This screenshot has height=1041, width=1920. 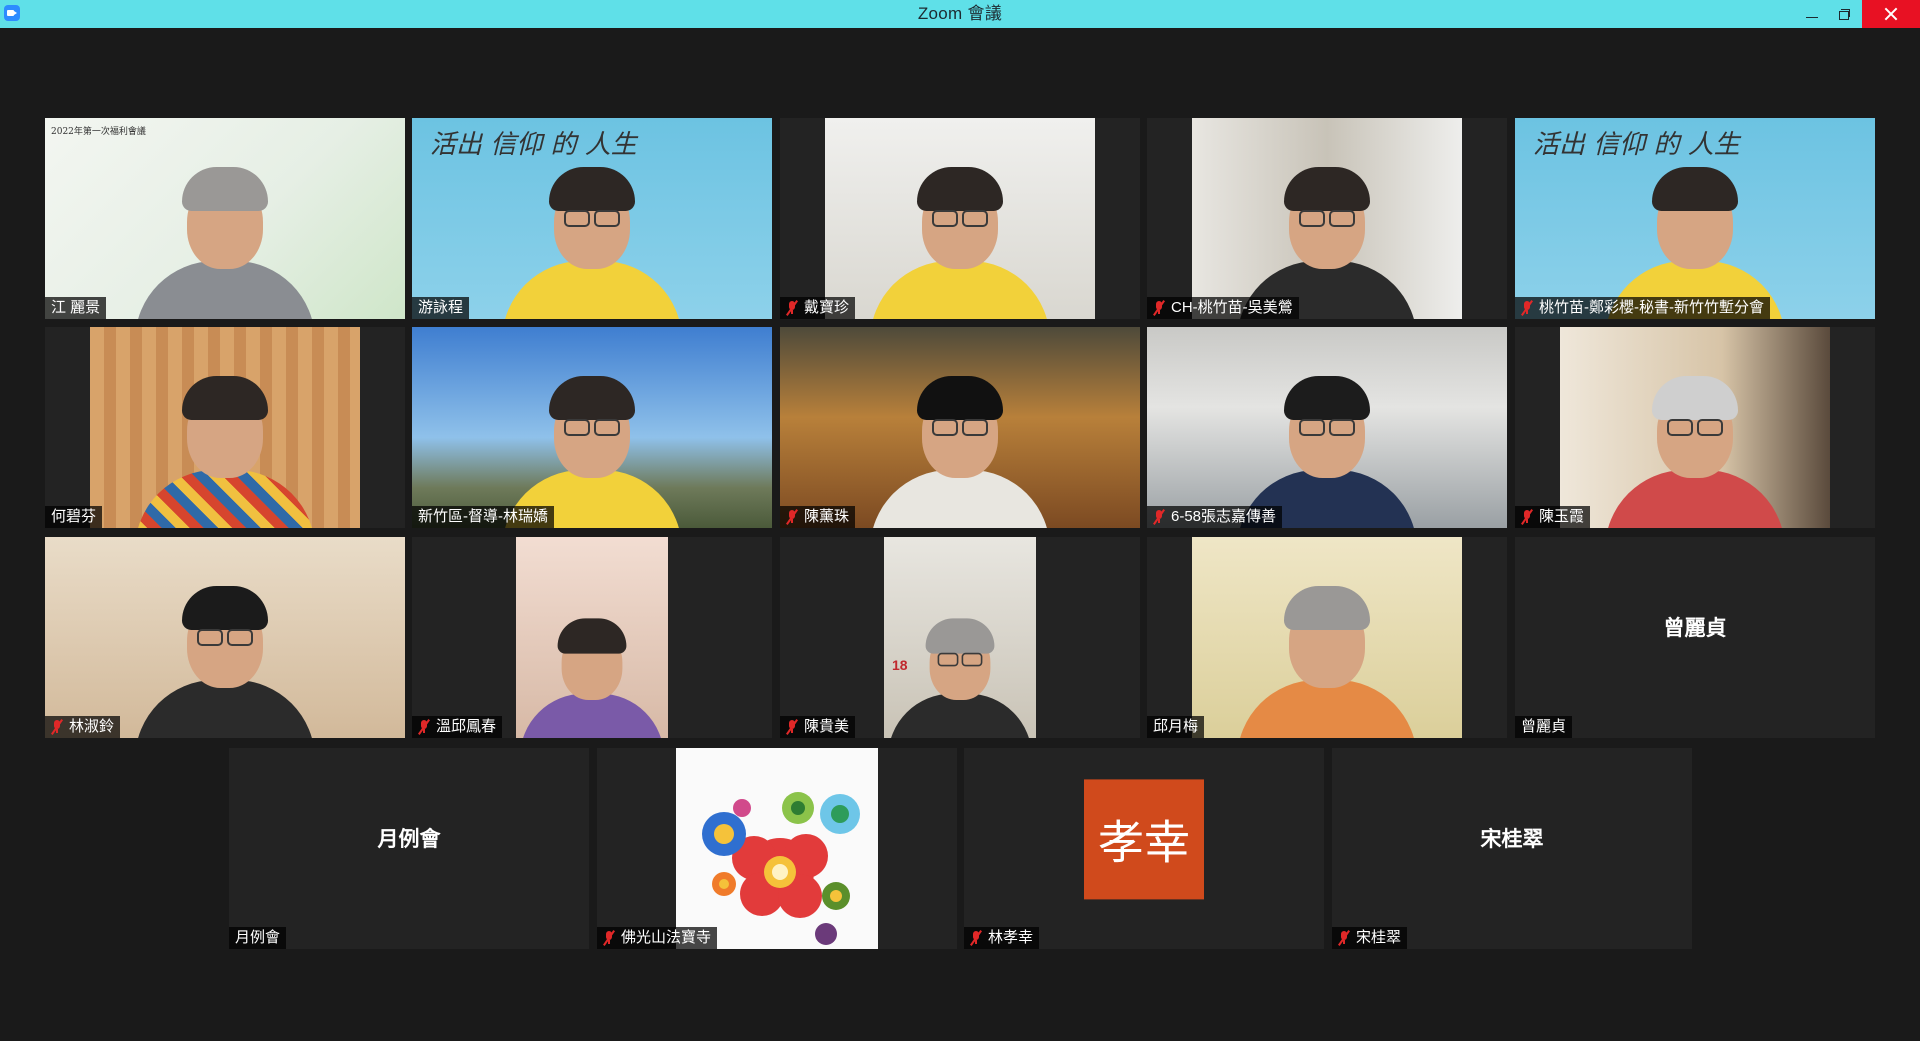 What do you see at coordinates (1642, 308) in the screenshot?
I see `participant-name-label: 桃竹苗-鄭彩櫻-秘書-新竹竹塹分會` at bounding box center [1642, 308].